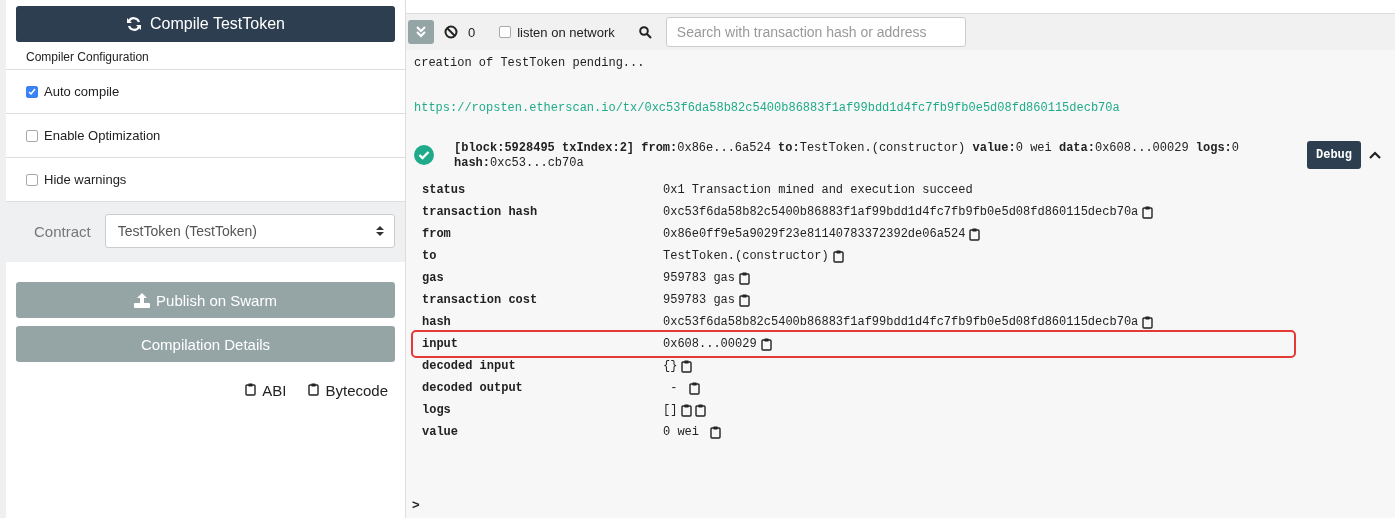 This screenshot has height=518, width=1395. What do you see at coordinates (645, 32) in the screenshot?
I see `search-icon` at bounding box center [645, 32].